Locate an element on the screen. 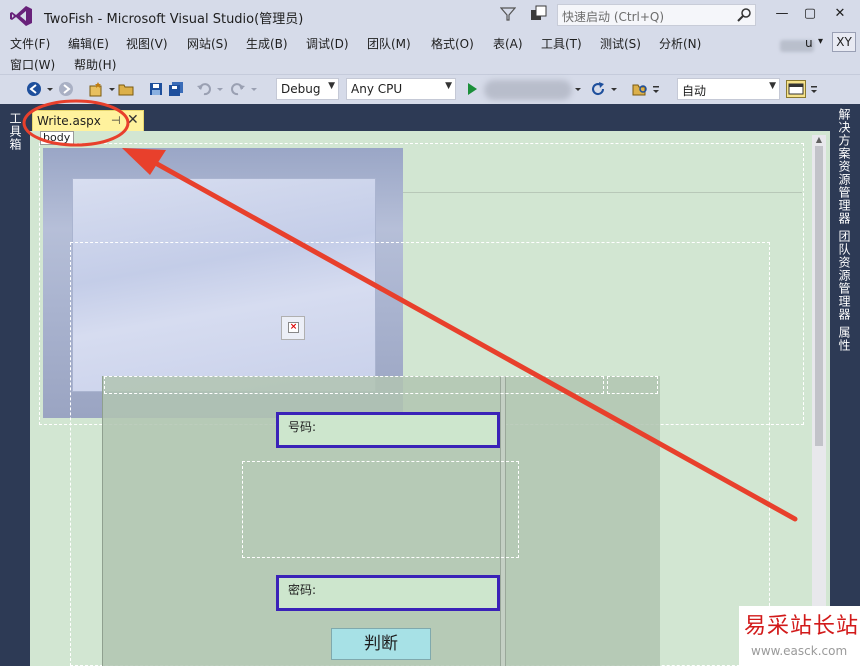 This screenshot has width=860, height=666. platform-select: Any CPU ▼ is located at coordinates (401, 89).